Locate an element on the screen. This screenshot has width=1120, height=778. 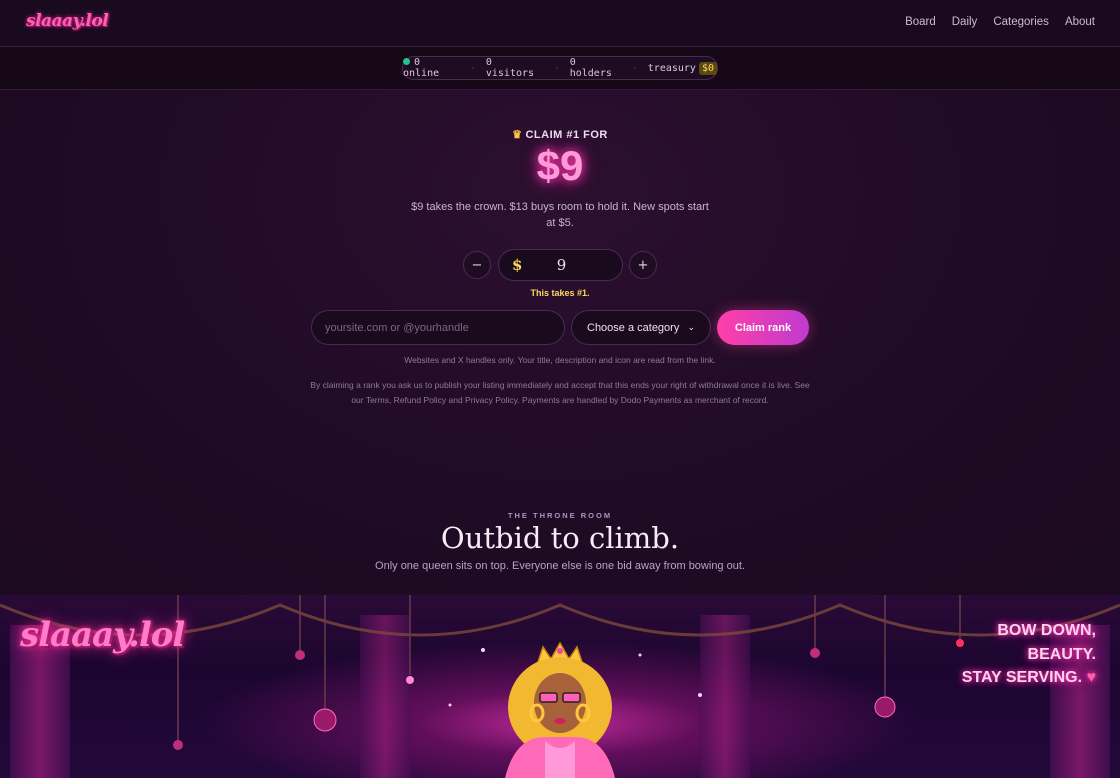
claim-price: $9 is located at coordinates (560, 165).